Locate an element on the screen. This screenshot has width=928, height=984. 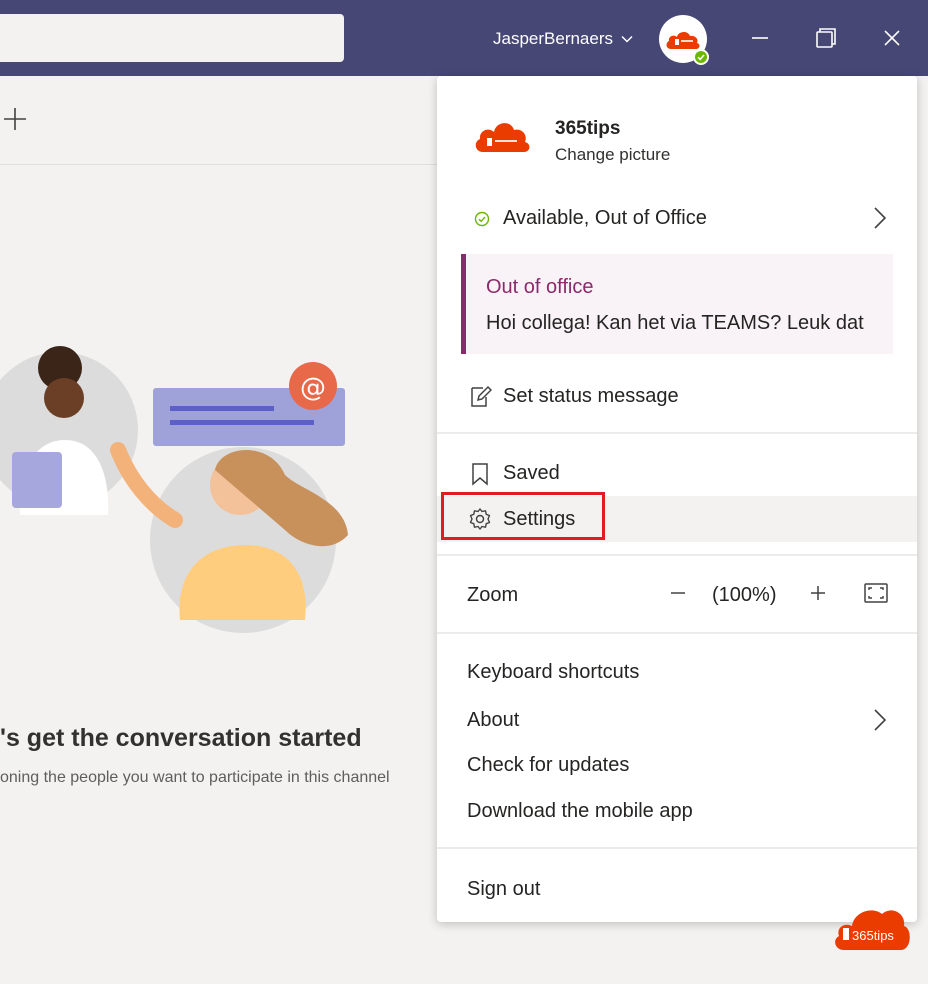
restore-icon is located at coordinates (826, 38).